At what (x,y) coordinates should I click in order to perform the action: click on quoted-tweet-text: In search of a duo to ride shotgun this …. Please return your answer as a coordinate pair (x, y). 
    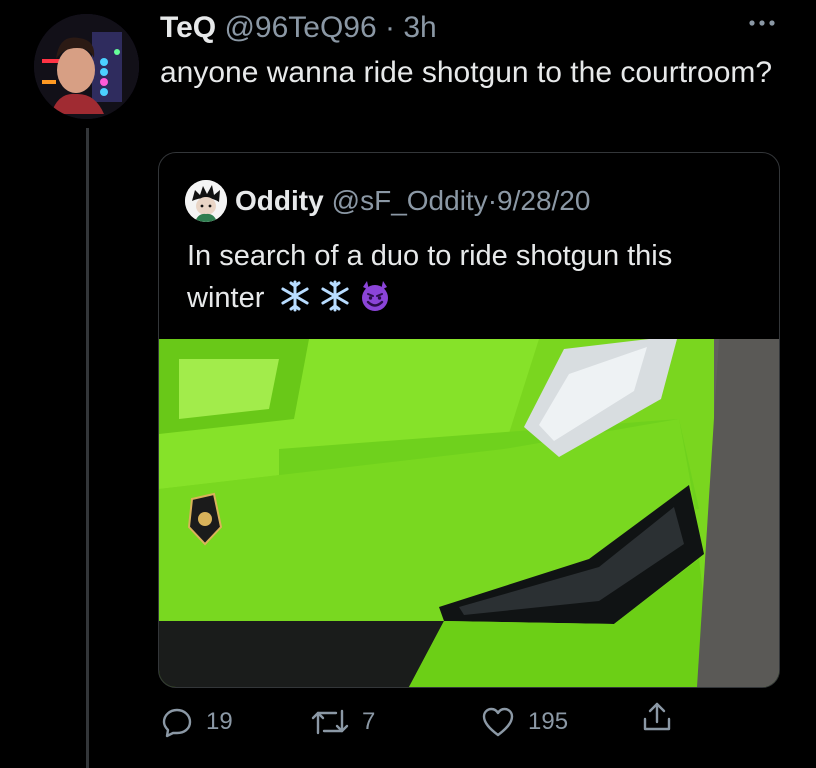
    Looking at the image, I should click on (430, 277).